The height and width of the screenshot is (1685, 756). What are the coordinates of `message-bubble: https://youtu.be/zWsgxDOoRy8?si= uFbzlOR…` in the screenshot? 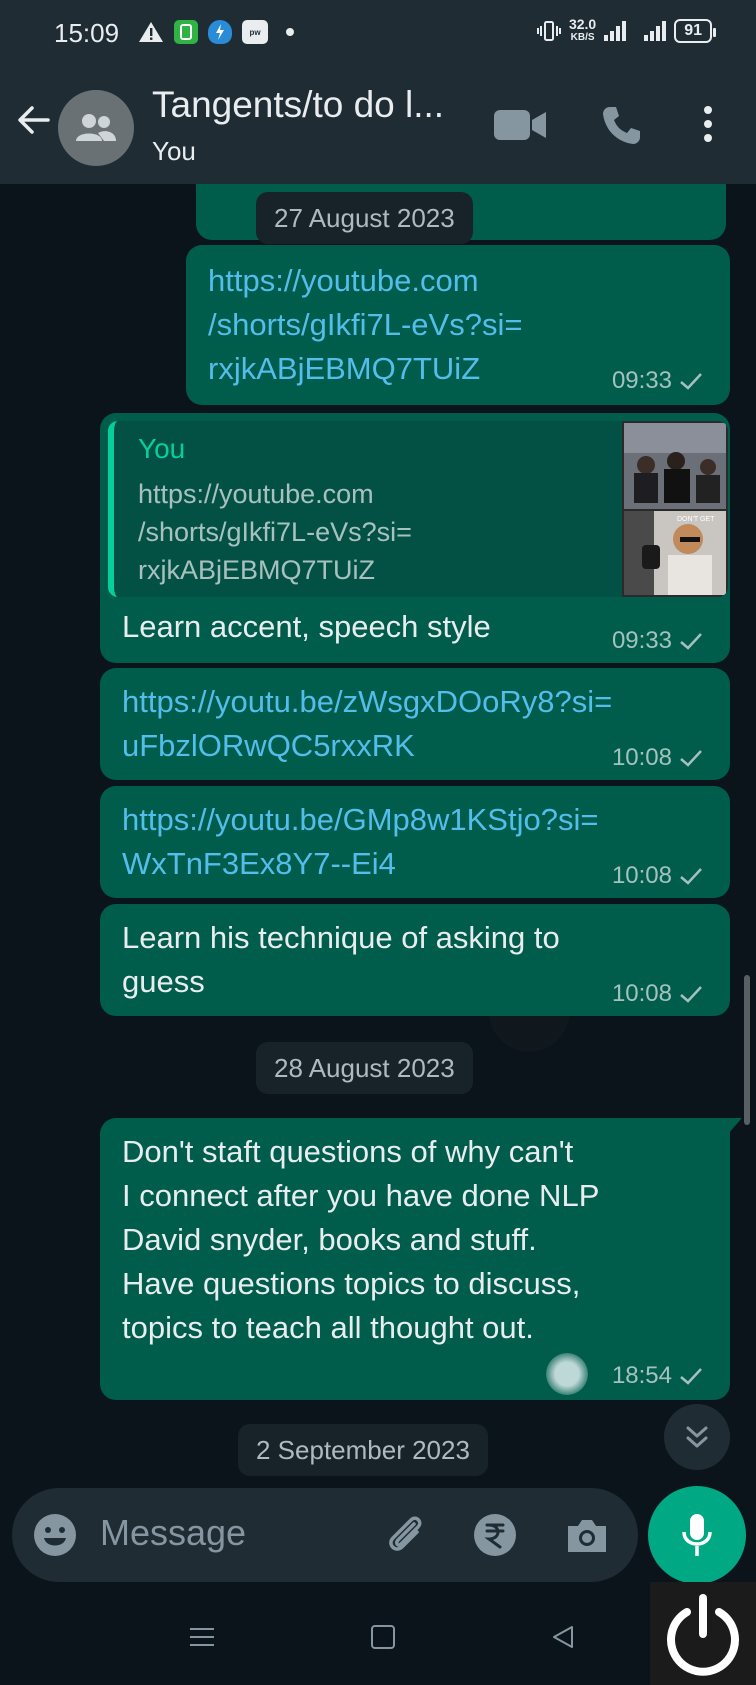 It's located at (415, 724).